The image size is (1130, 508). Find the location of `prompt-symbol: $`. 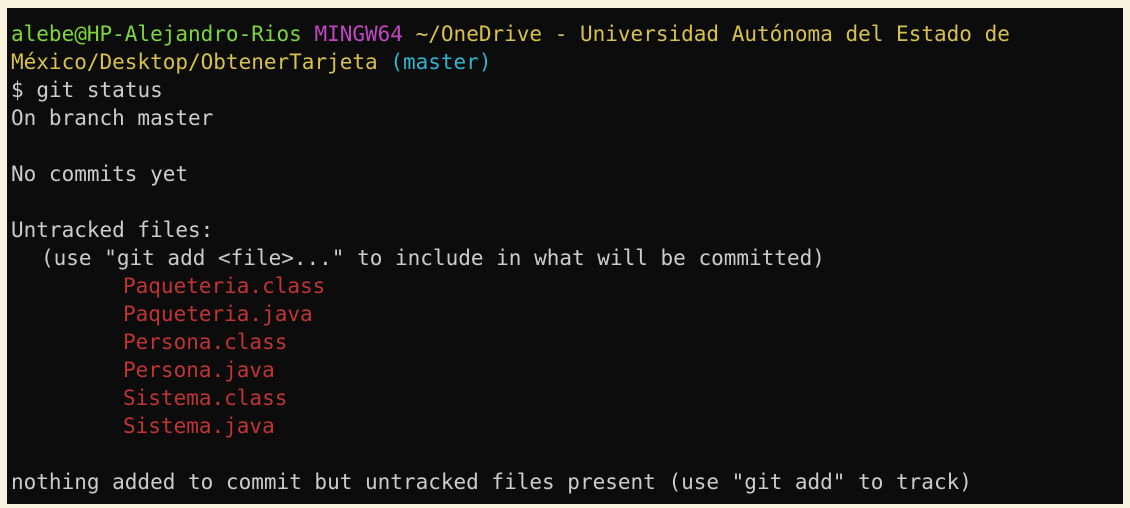

prompt-symbol: $ is located at coordinates (17, 90).